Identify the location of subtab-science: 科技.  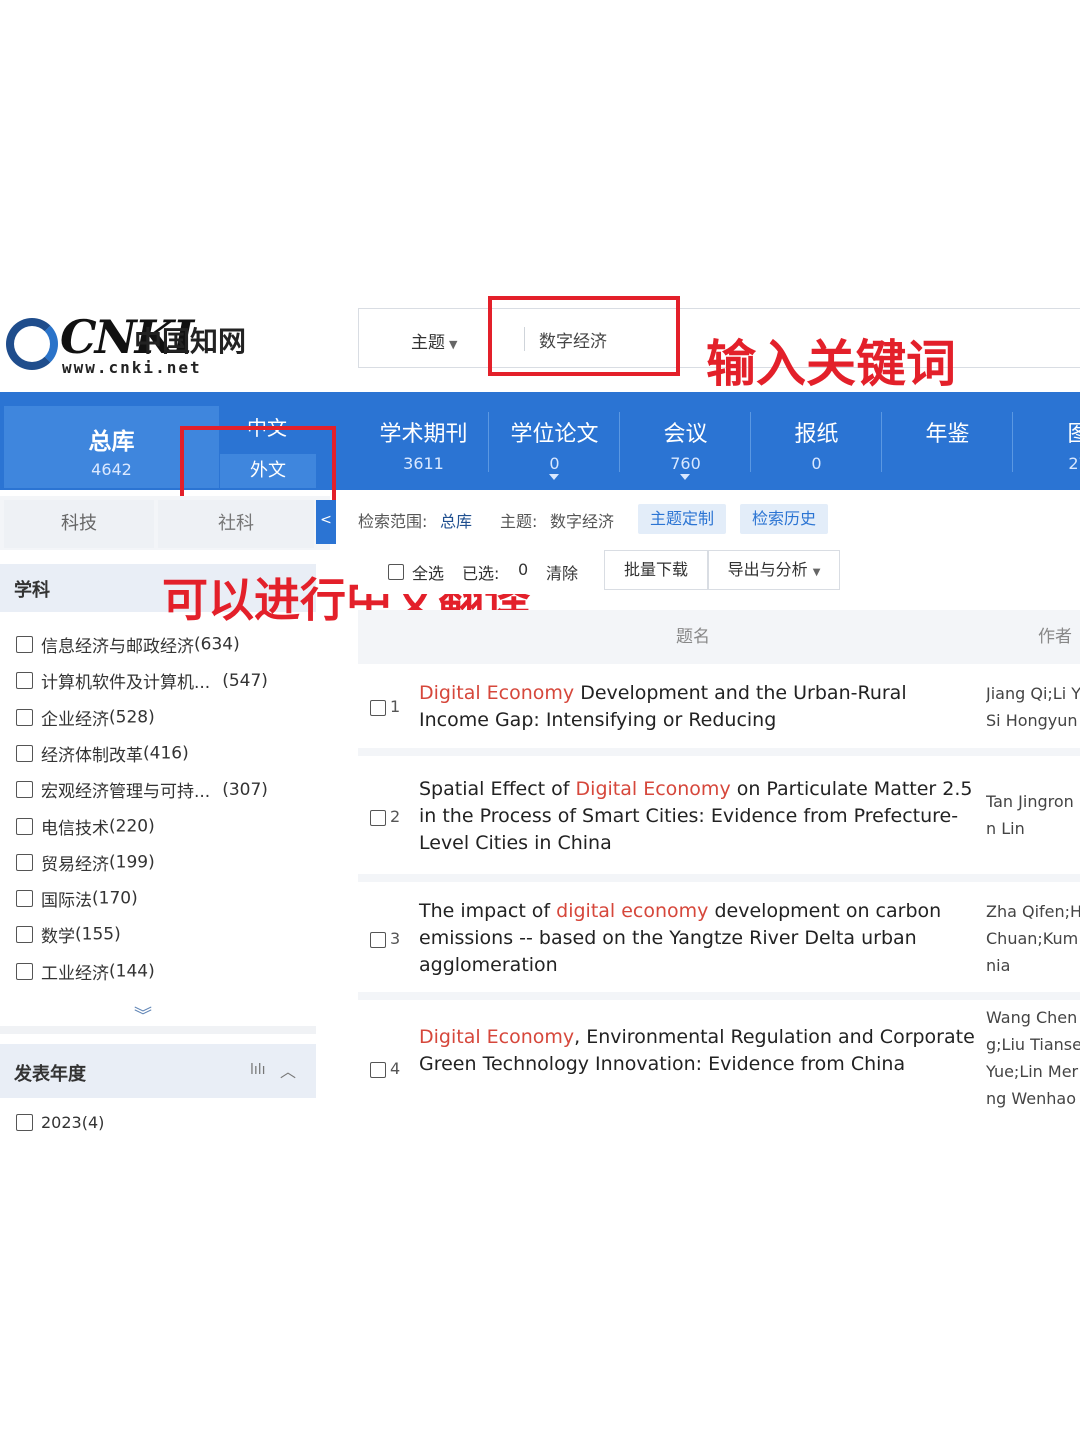
(79, 524).